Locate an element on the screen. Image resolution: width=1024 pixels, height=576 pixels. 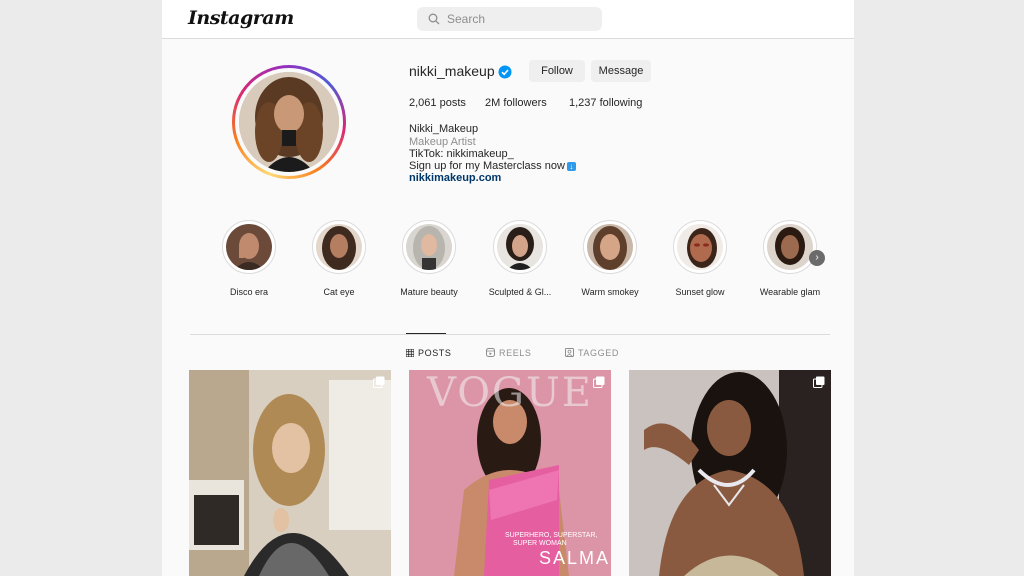
highlight-warm-smokey: Warm smokey is located at coordinates (610, 258).